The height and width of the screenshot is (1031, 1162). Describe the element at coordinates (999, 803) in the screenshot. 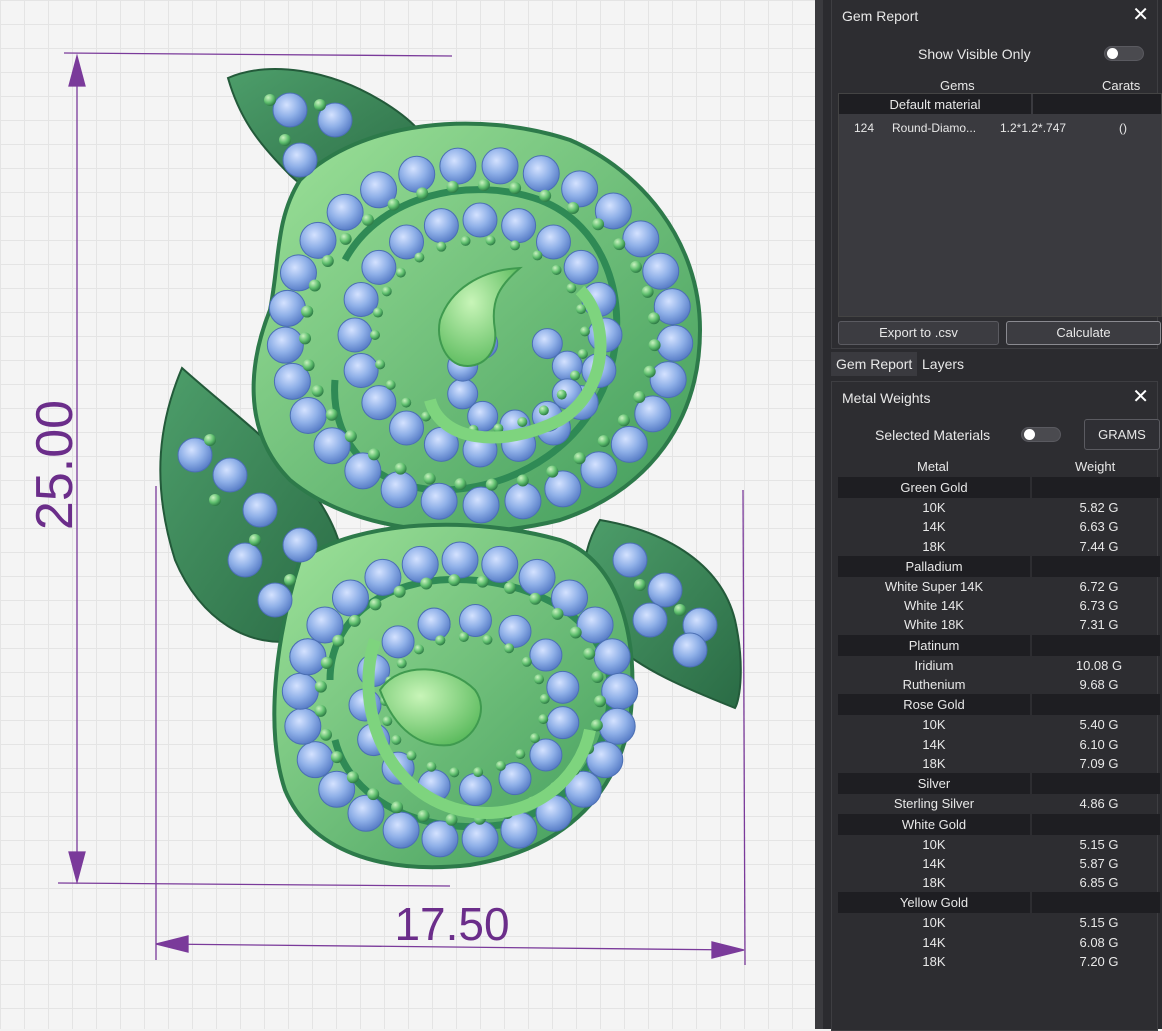

I see `table-row: Sterling Silver 4.86 G` at that location.